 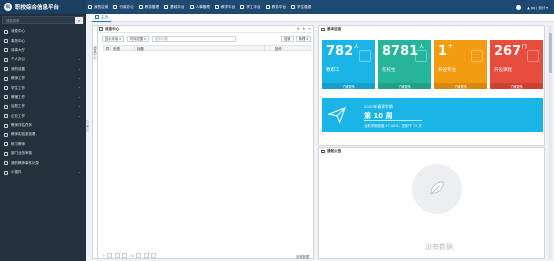 I want to click on sidebar-item: 待事大厅, so click(x=43, y=50).